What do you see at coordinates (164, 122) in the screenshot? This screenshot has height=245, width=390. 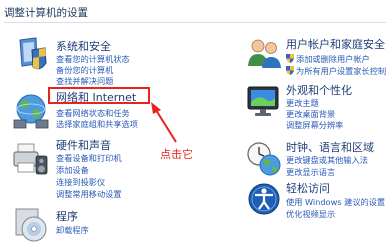 I see `annotation-arrow` at bounding box center [164, 122].